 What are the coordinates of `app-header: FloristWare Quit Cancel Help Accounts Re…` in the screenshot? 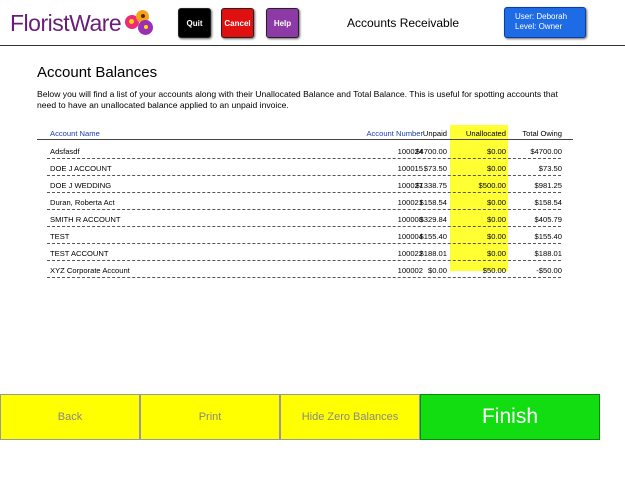 It's located at (312, 23).